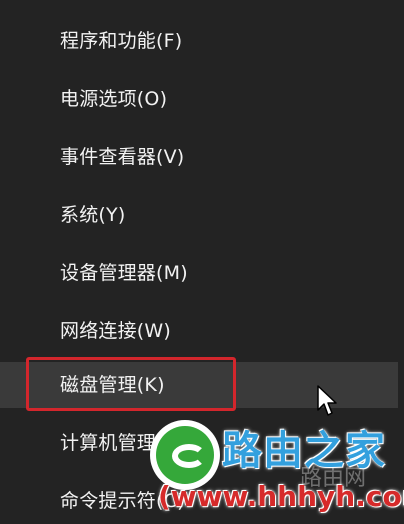 Image resolution: width=404 pixels, height=524 pixels. I want to click on watermark-title: 路由之家, so click(304, 451).